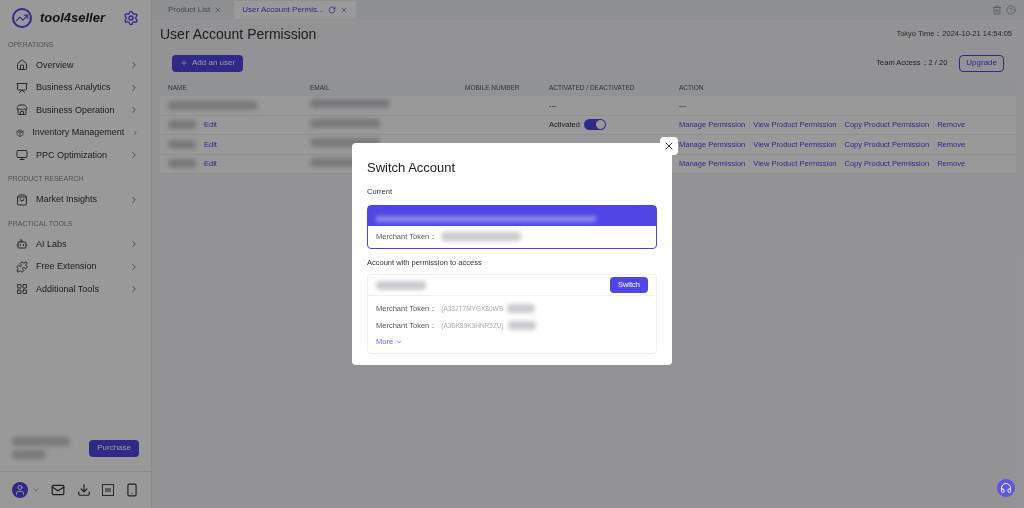  Describe the element at coordinates (73, 18) in the screenshot. I see `logo: tool4seller` at that location.